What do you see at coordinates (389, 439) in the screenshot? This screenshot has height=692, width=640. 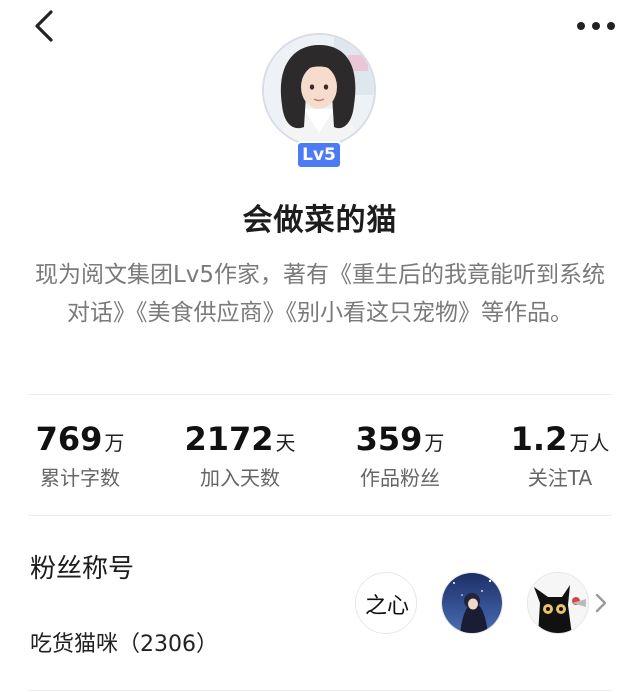 I see `stat-value: 359` at bounding box center [389, 439].